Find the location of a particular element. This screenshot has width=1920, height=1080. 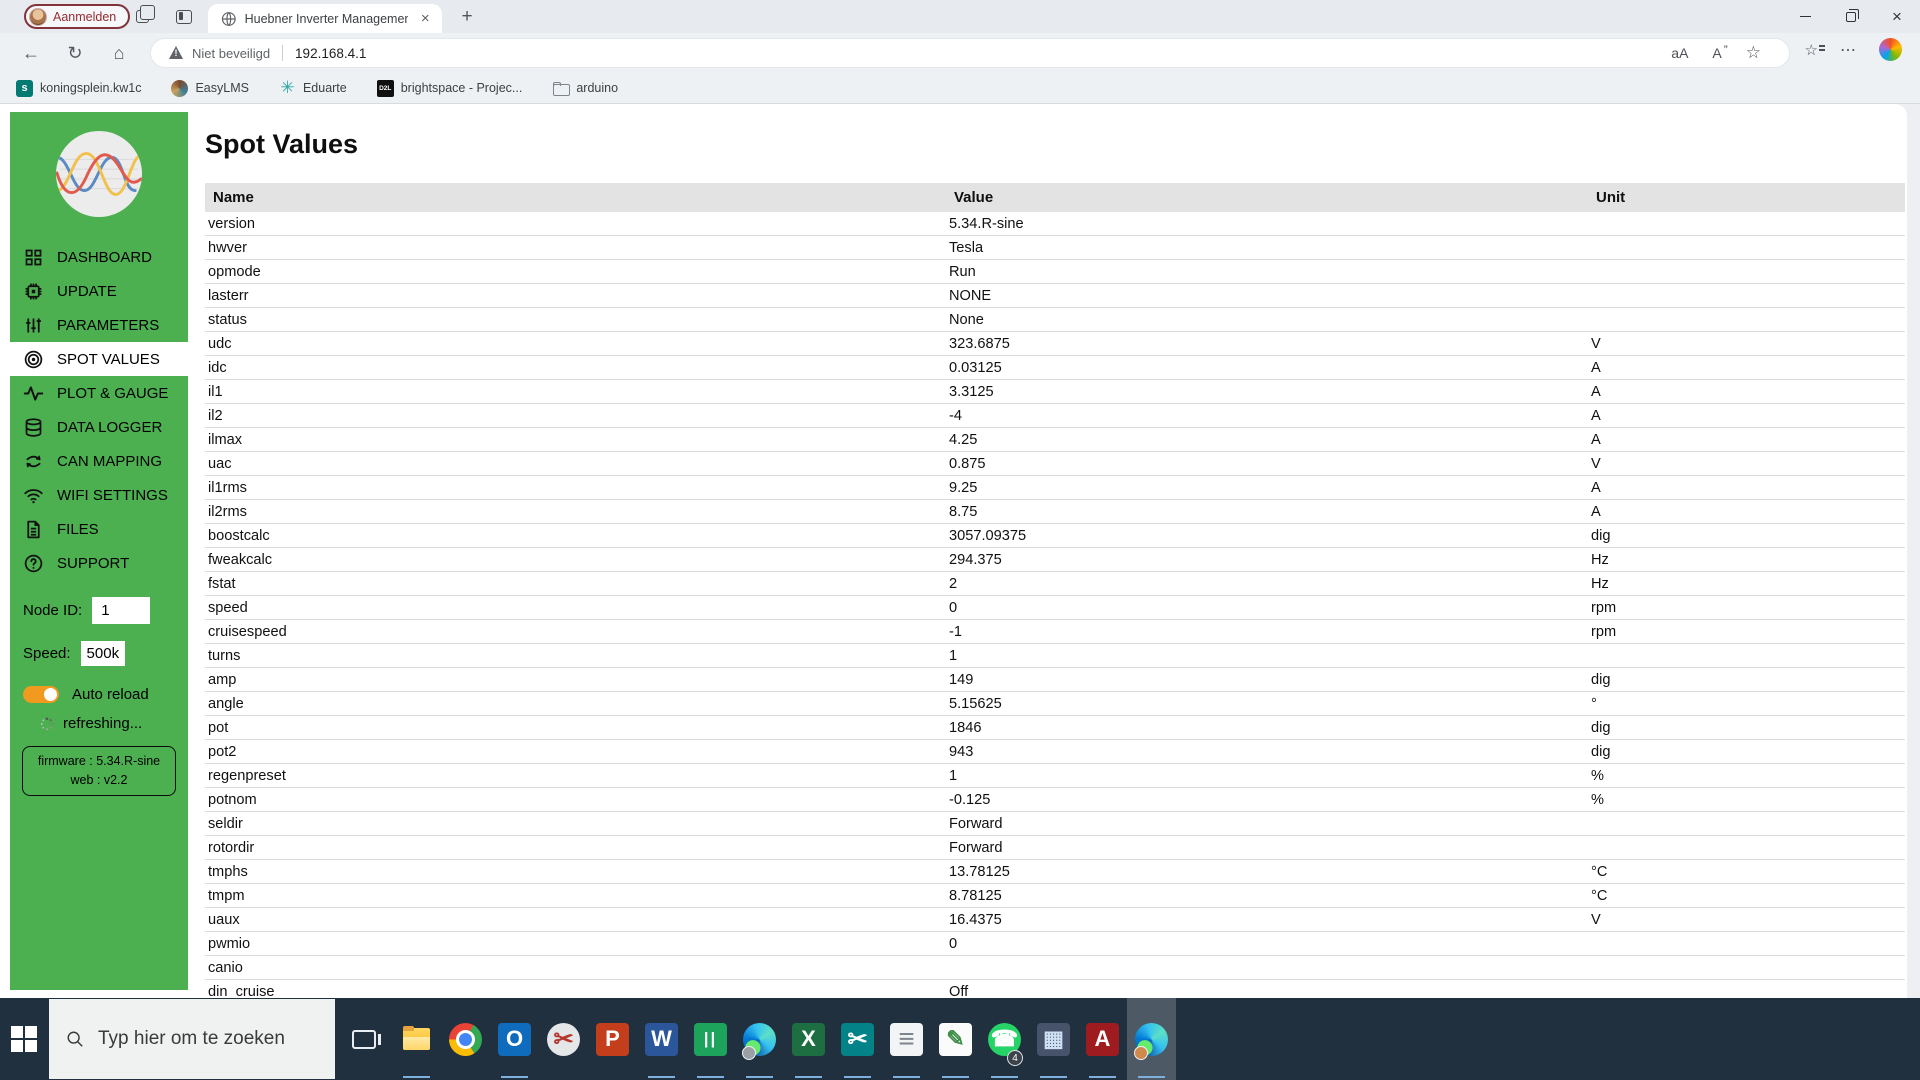

acrobat-glyph: A is located at coordinates (1102, 1038).